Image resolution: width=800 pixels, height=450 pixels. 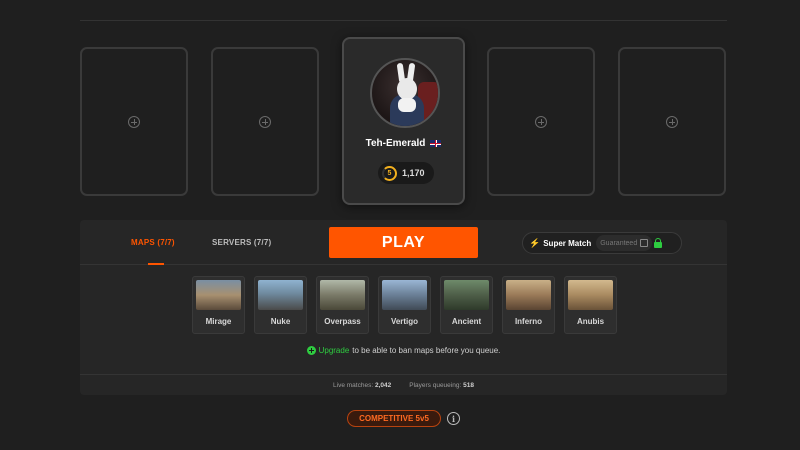 I want to click on map-name: Vertigo, so click(x=404, y=321).